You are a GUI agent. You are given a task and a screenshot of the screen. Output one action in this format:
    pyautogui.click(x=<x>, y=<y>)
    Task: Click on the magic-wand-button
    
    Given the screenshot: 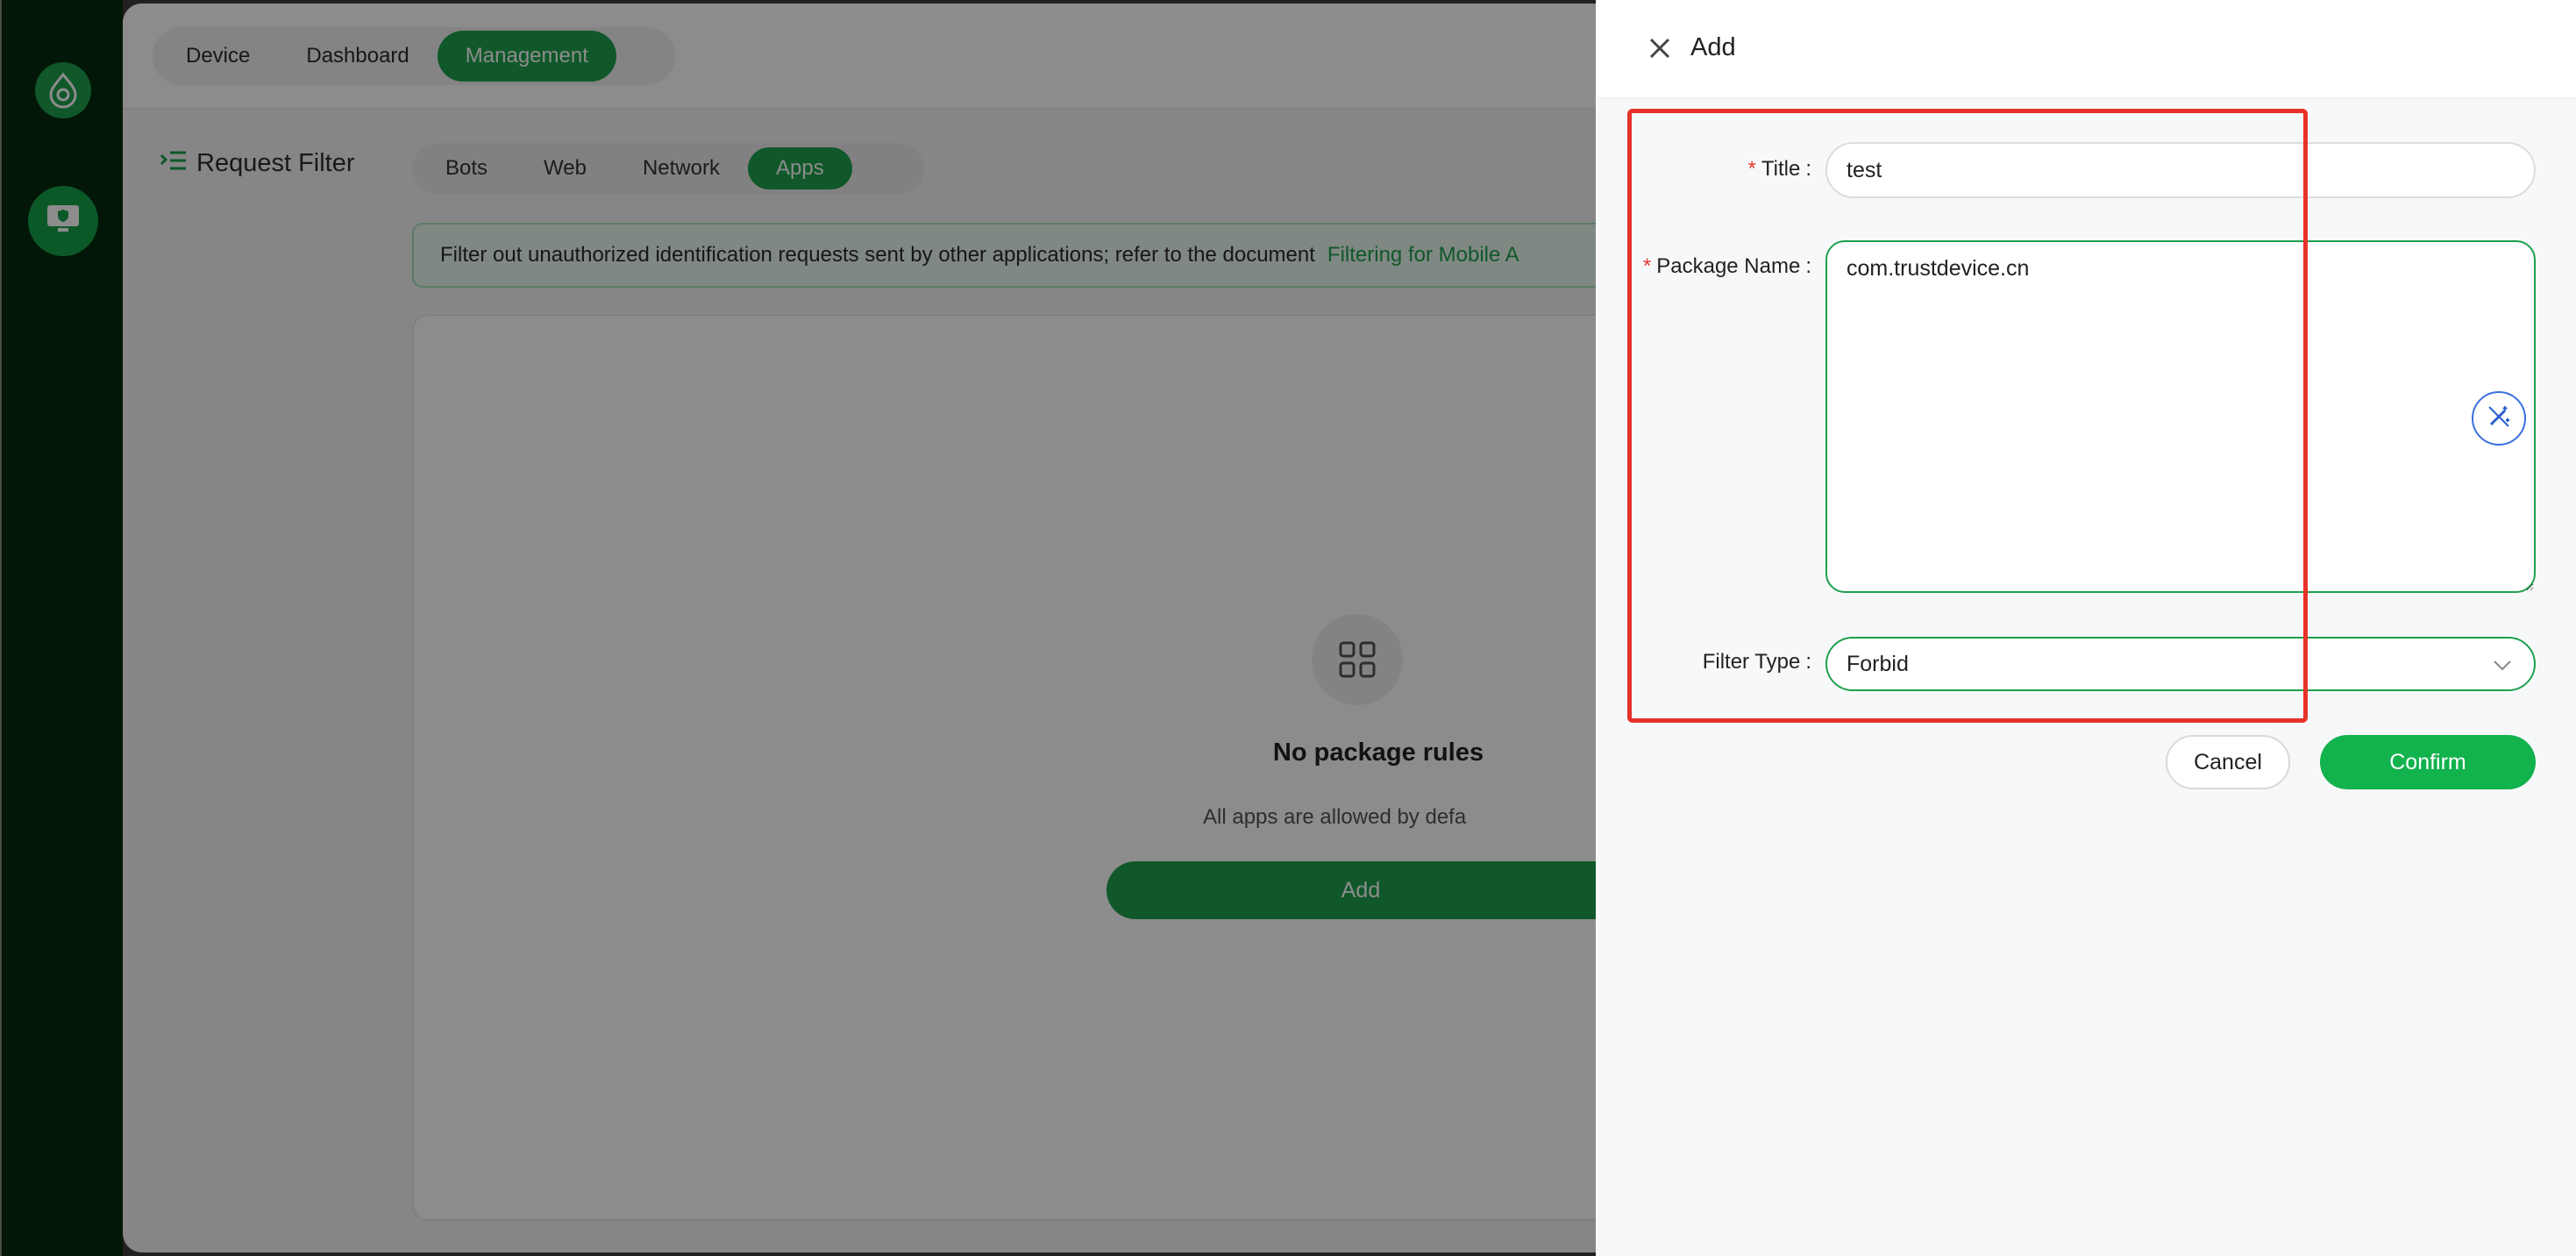 What is the action you would take?
    pyautogui.click(x=2499, y=418)
    